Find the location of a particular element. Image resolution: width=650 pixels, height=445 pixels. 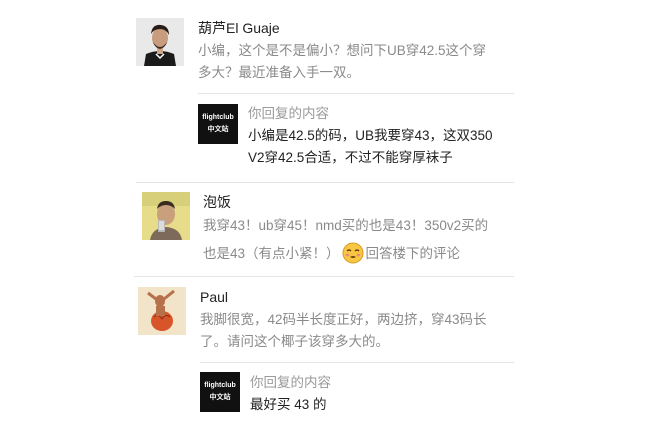

reply-text-line: 最好买 43 的 is located at coordinates (288, 404).